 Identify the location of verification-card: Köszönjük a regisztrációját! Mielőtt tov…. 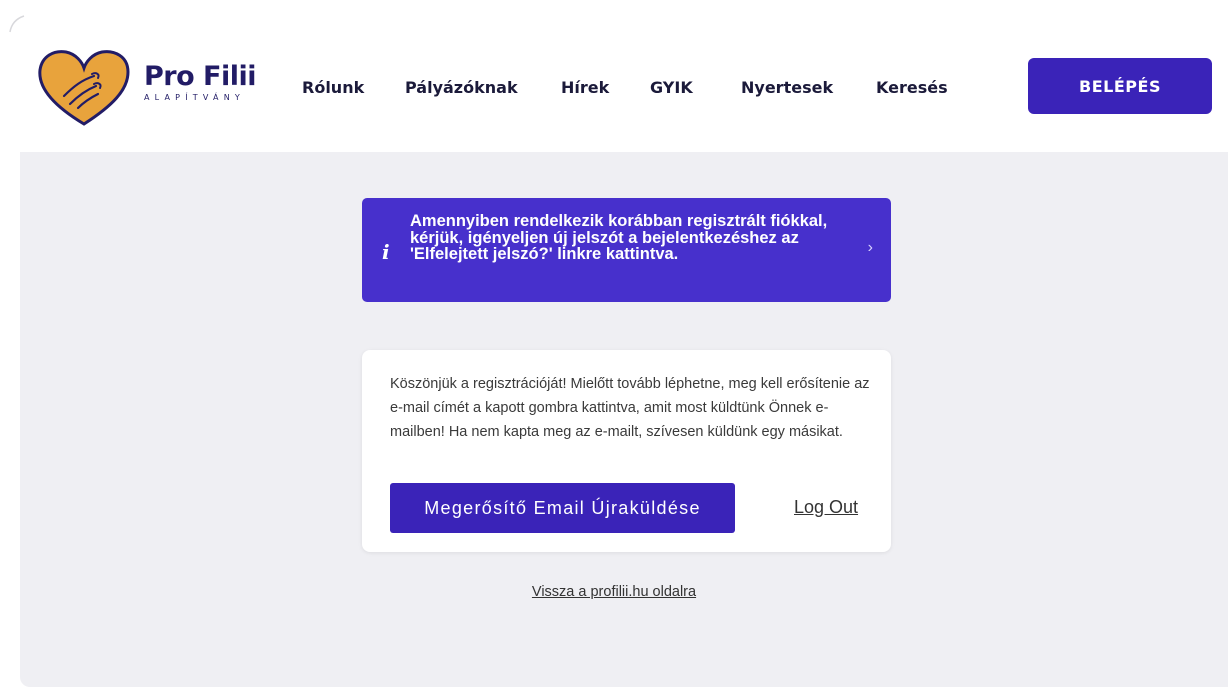
(626, 451).